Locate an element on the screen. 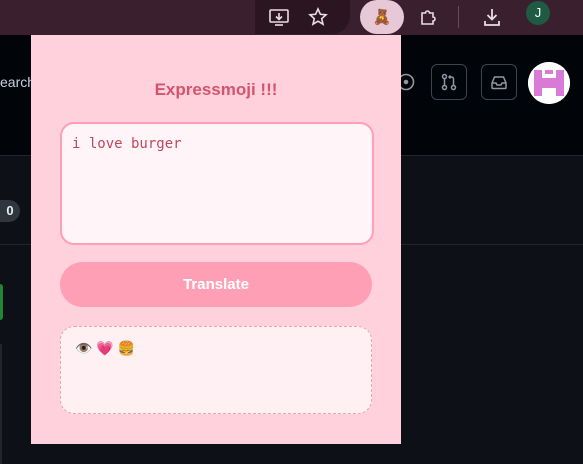  user-avatar is located at coordinates (549, 83).